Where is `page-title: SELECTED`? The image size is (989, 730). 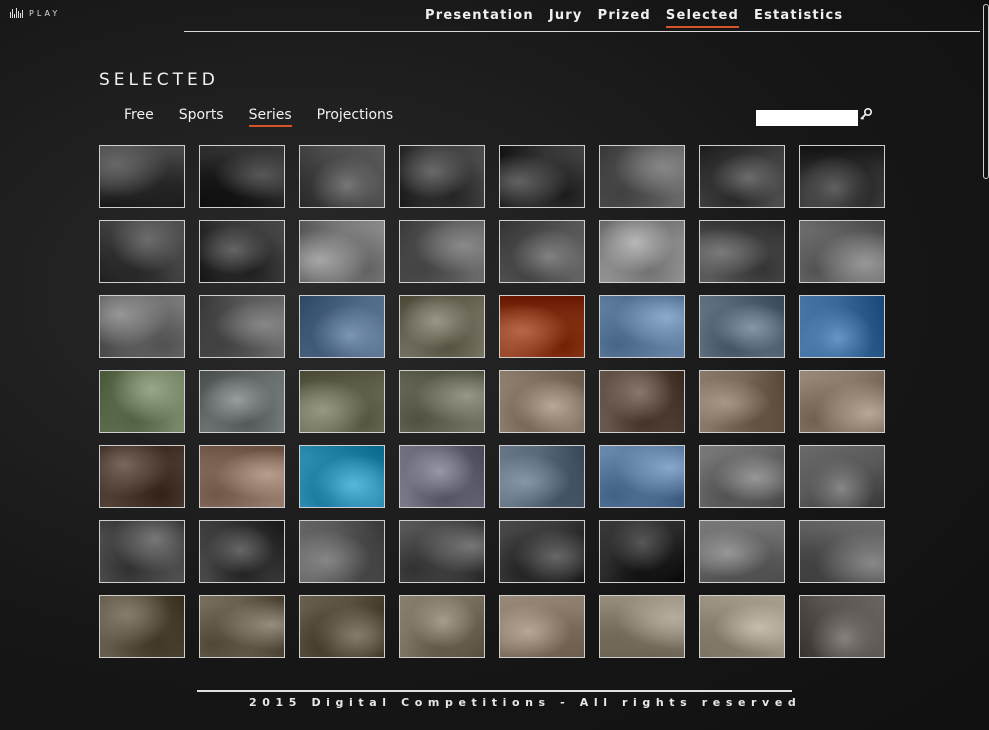 page-title: SELECTED is located at coordinates (159, 80).